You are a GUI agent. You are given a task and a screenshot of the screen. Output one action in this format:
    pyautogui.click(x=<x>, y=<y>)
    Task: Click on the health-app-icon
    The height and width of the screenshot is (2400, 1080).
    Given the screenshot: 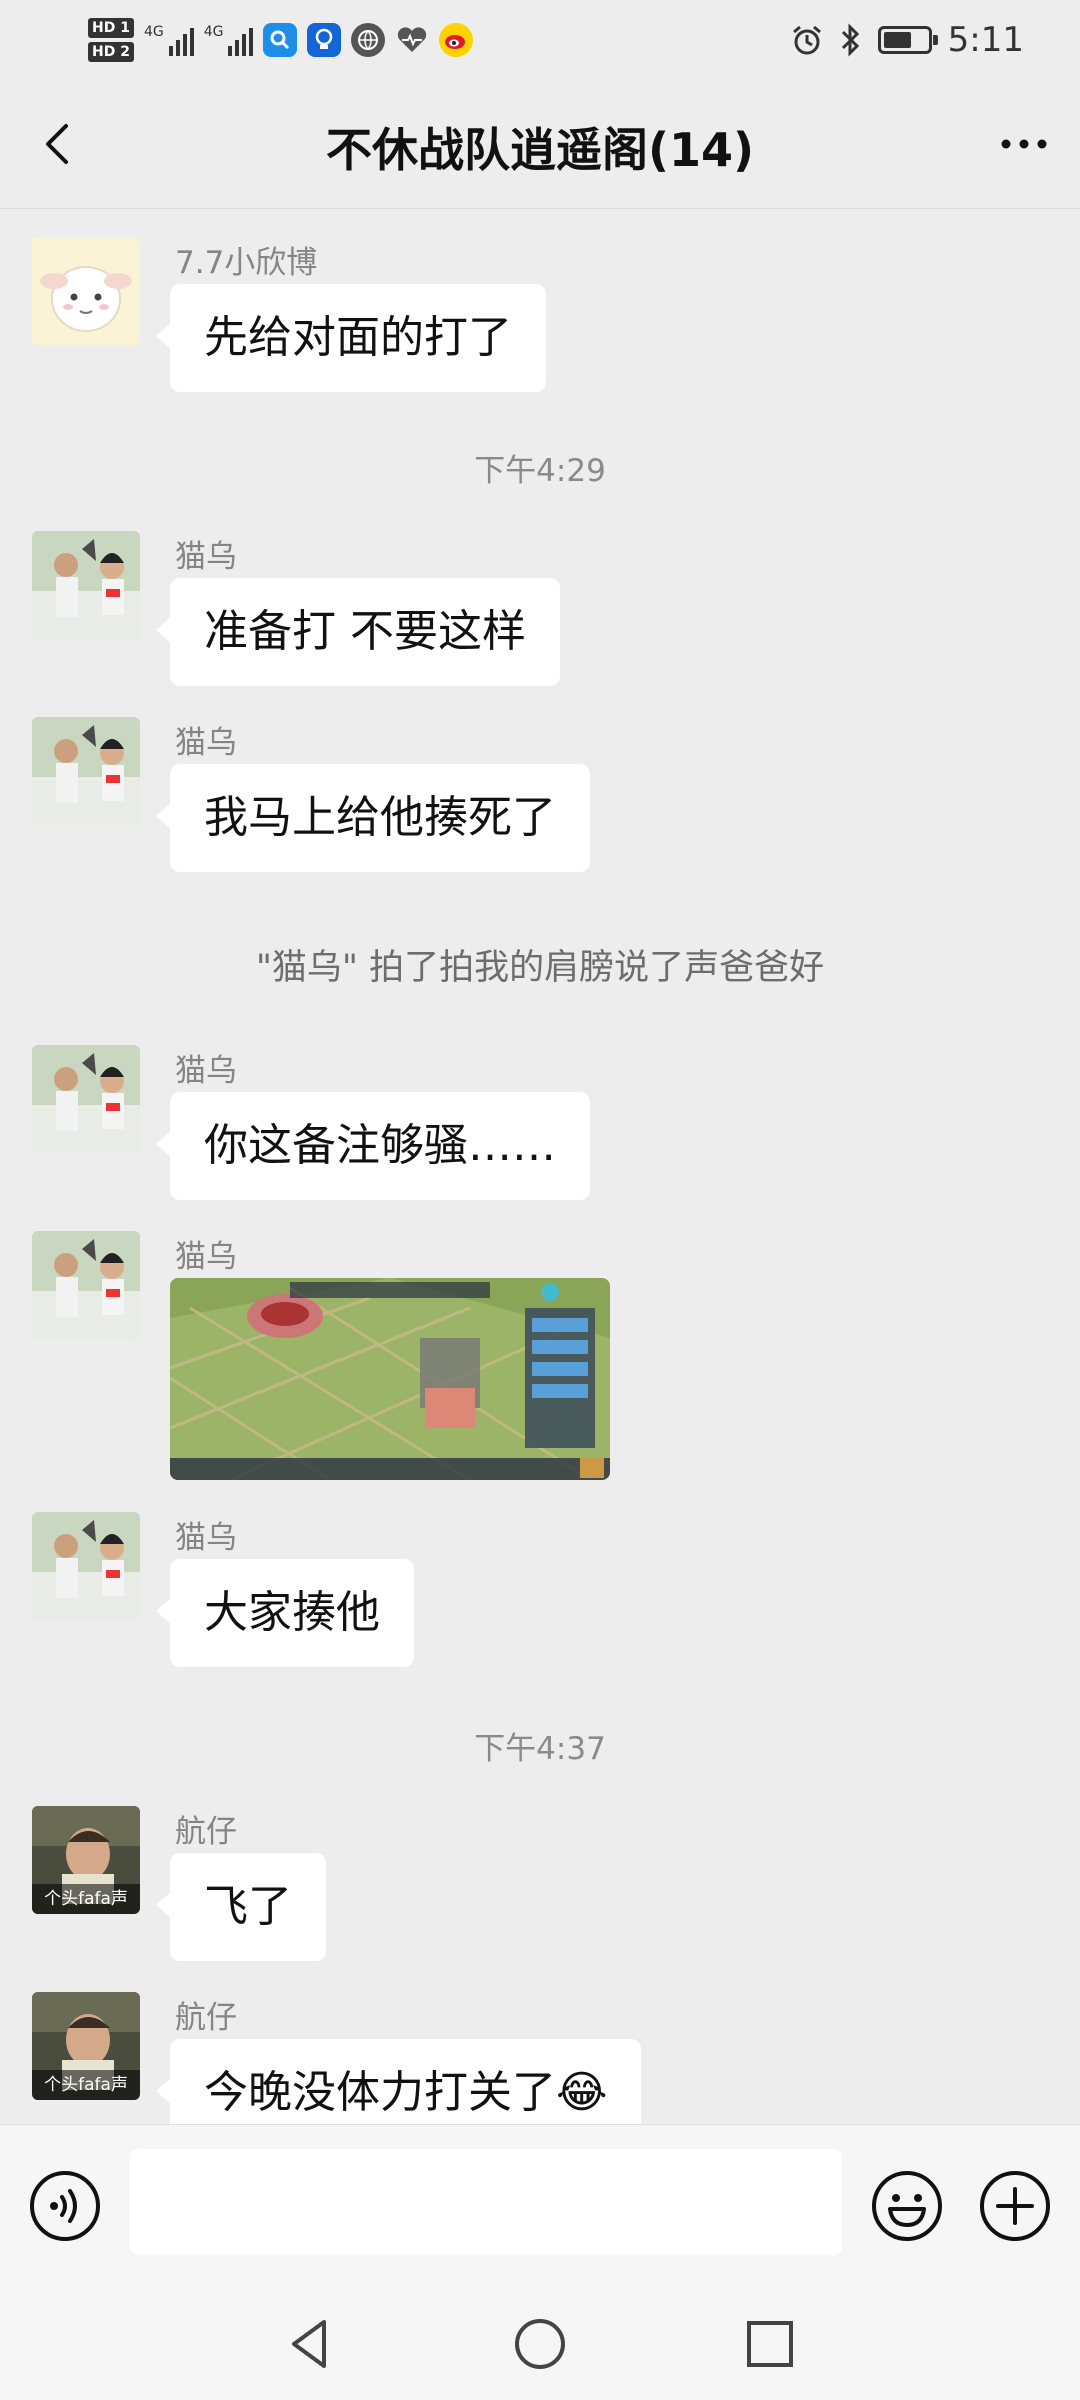 What is the action you would take?
    pyautogui.click(x=412, y=40)
    